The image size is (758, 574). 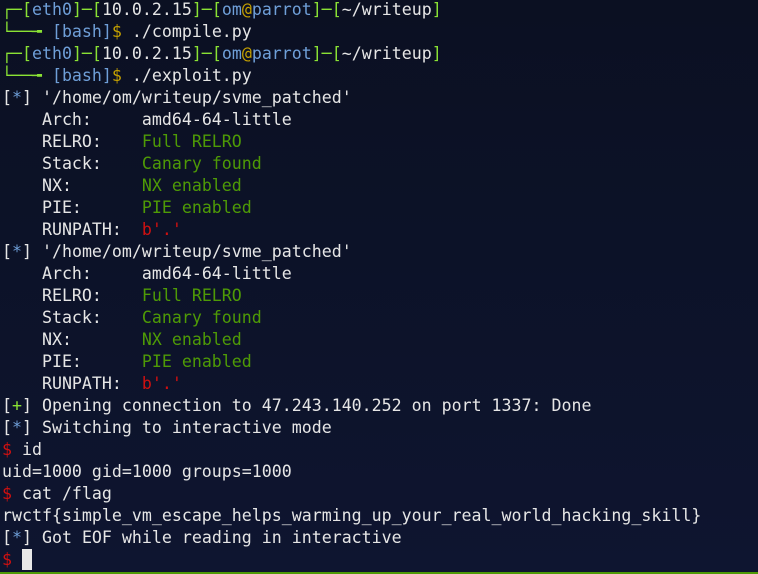 What do you see at coordinates (351, 494) in the screenshot?
I see `terminal-line: $ cat /flag` at bounding box center [351, 494].